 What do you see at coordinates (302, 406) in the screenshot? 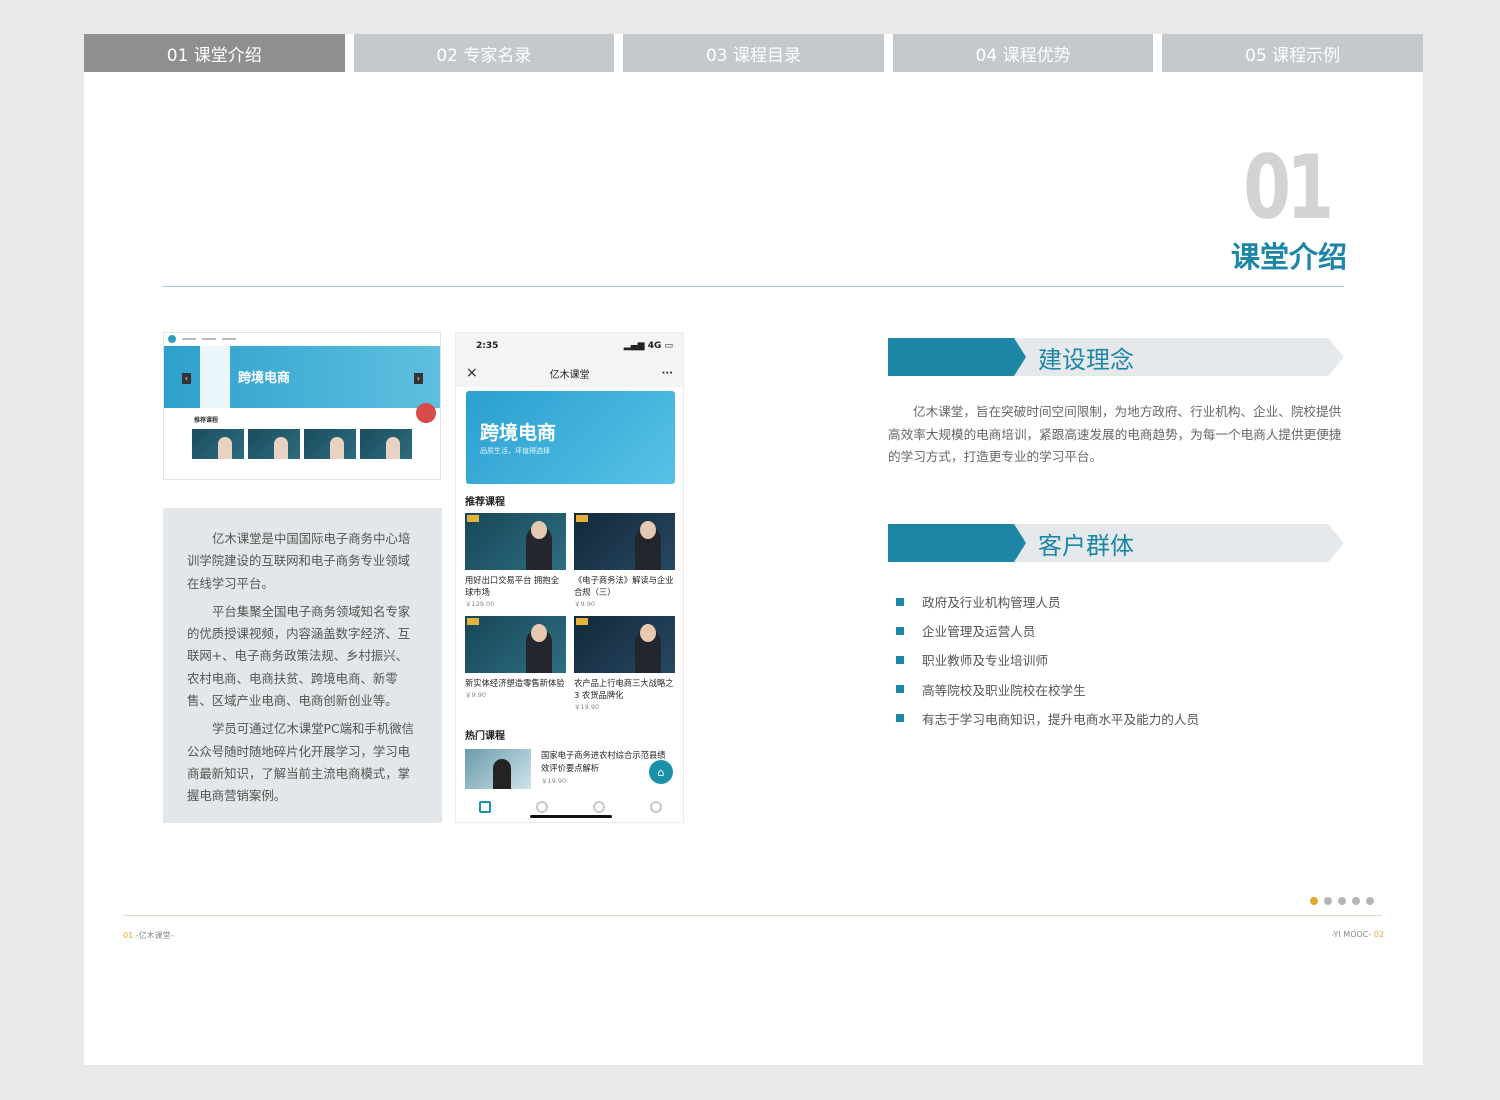
I see `pc-screenshot: 跨境电商 ‹ › 推荐课程` at bounding box center [302, 406].